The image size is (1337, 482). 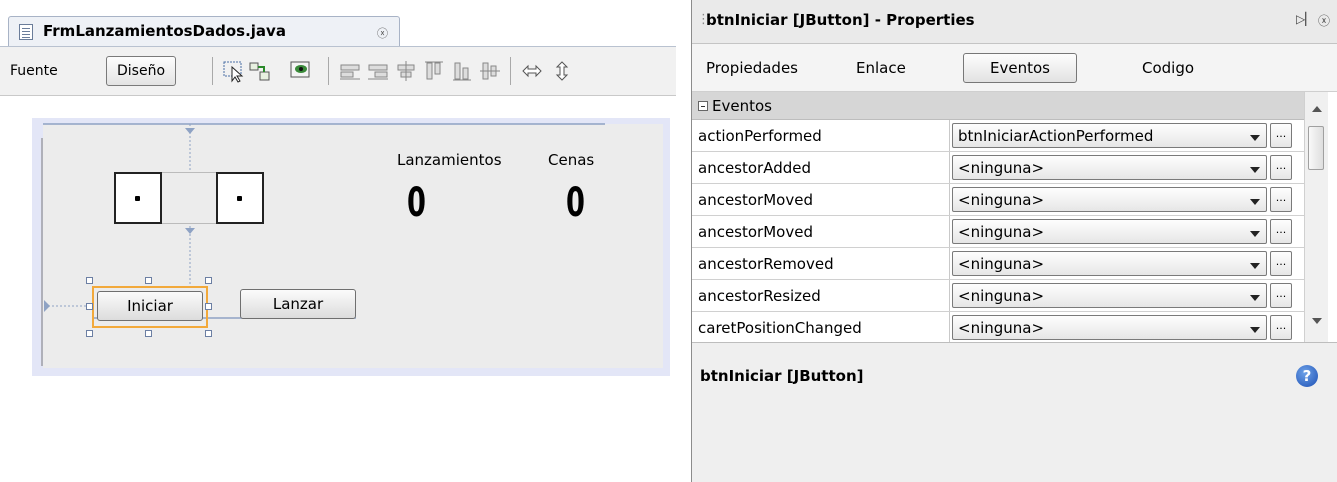 What do you see at coordinates (881, 68) in the screenshot?
I see `tab-enlace: Enlace` at bounding box center [881, 68].